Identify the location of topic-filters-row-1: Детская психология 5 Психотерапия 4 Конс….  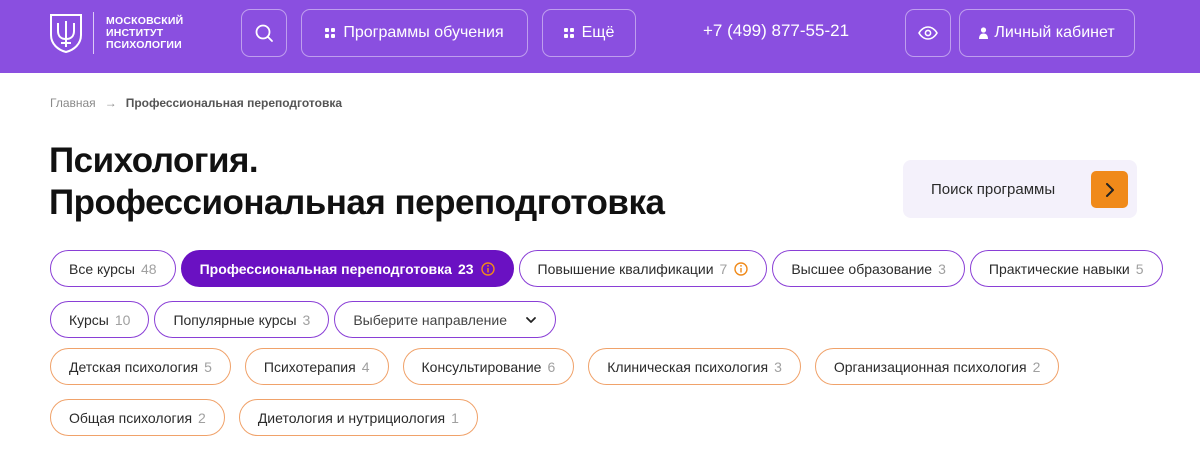
(561, 366).